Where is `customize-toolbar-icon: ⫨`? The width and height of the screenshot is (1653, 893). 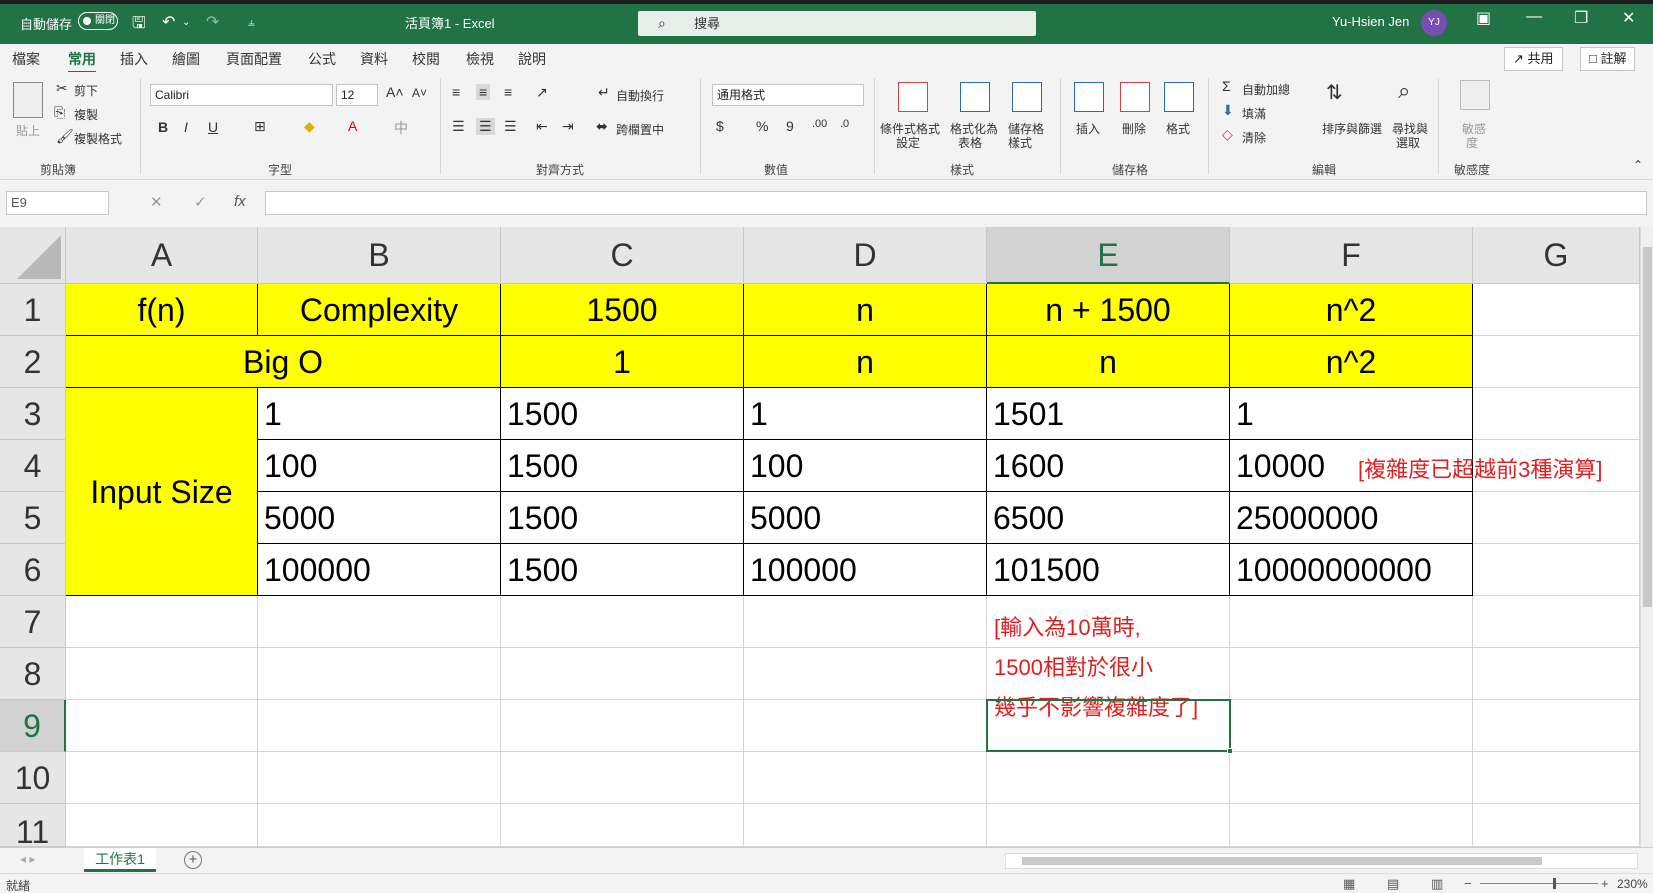 customize-toolbar-icon: ⫨ is located at coordinates (251, 22).